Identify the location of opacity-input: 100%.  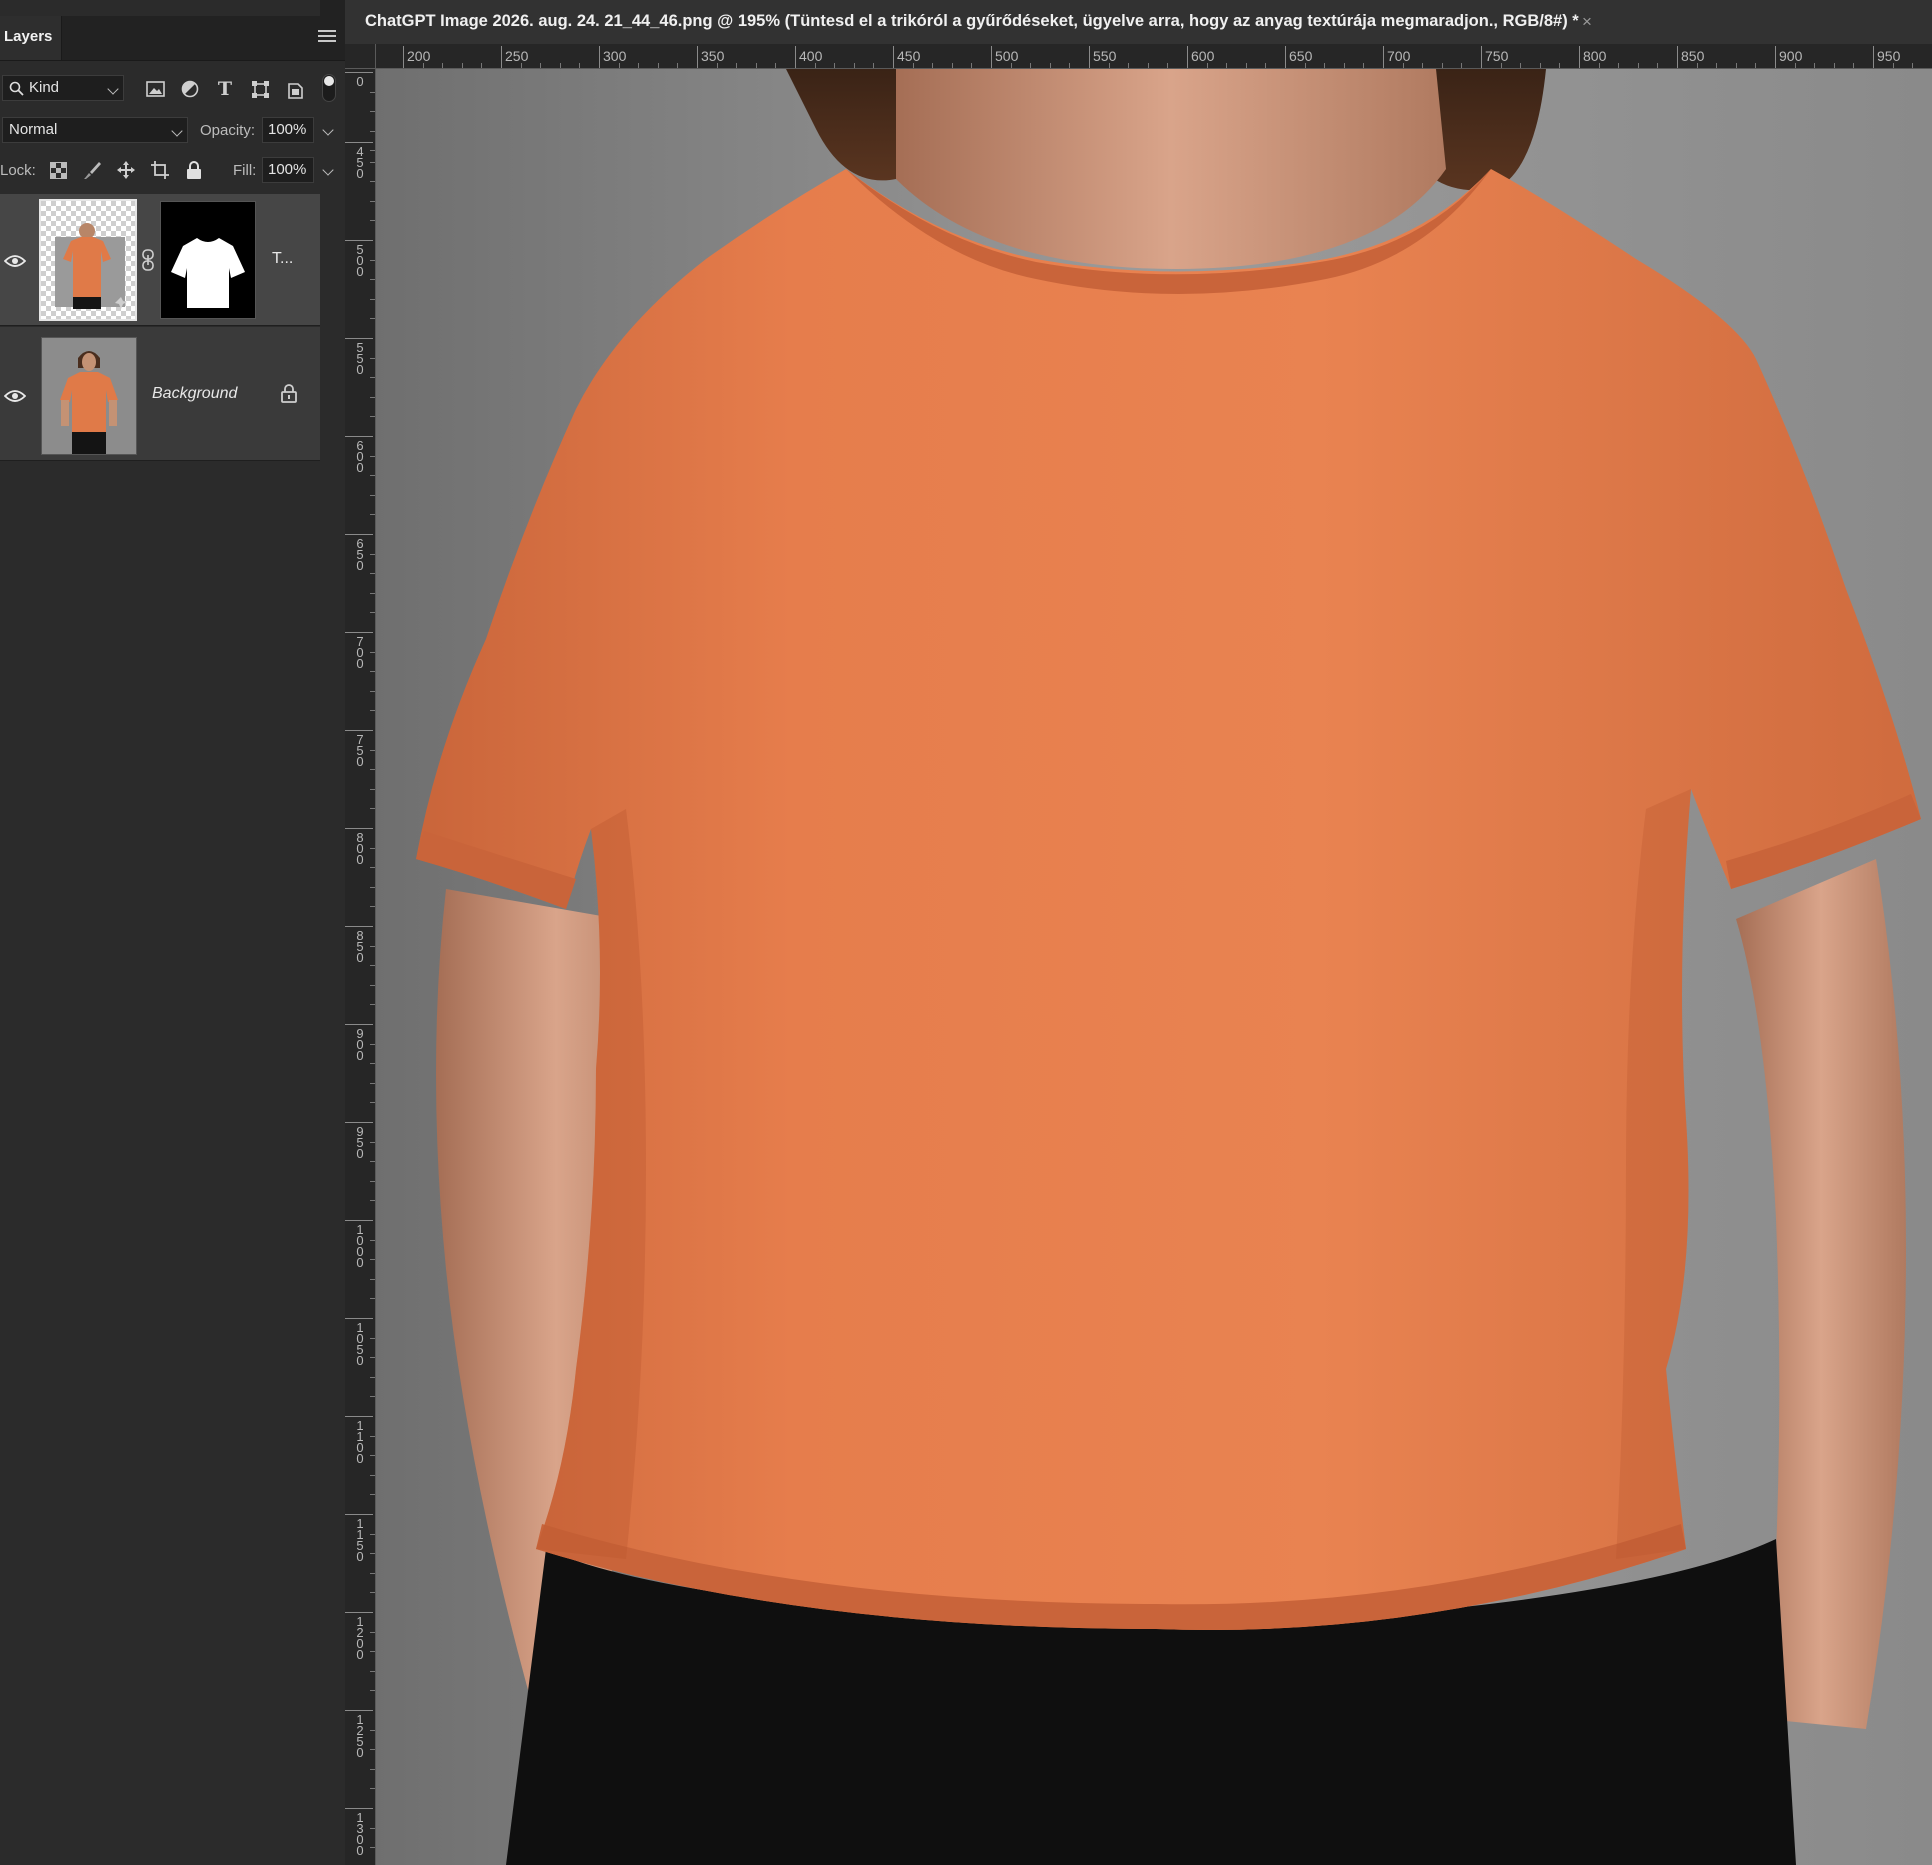
(288, 130).